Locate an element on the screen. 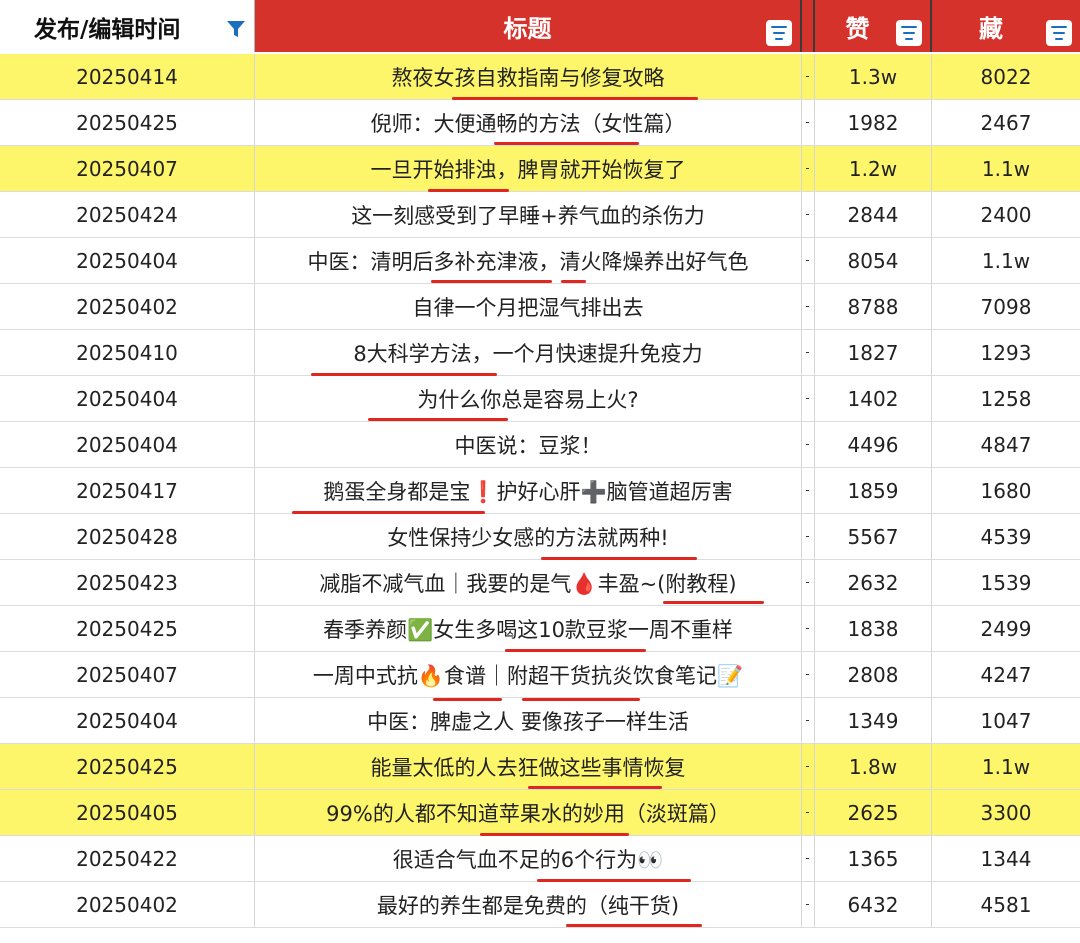  table-row: 20250422 很适合气血不足的6个行为👀 1365 1344 is located at coordinates (540, 859).